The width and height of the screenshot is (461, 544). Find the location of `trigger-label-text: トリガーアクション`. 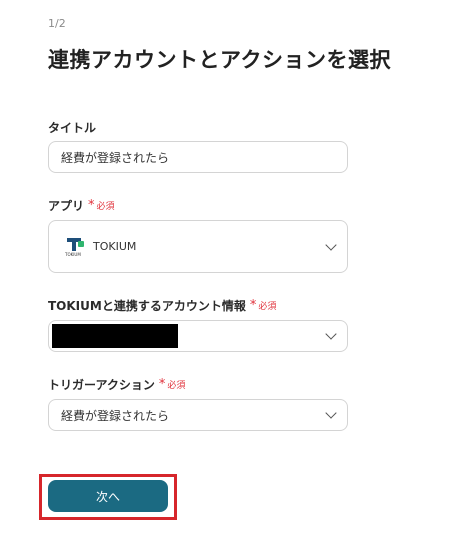

trigger-label-text: トリガーアクション is located at coordinates (101, 385).